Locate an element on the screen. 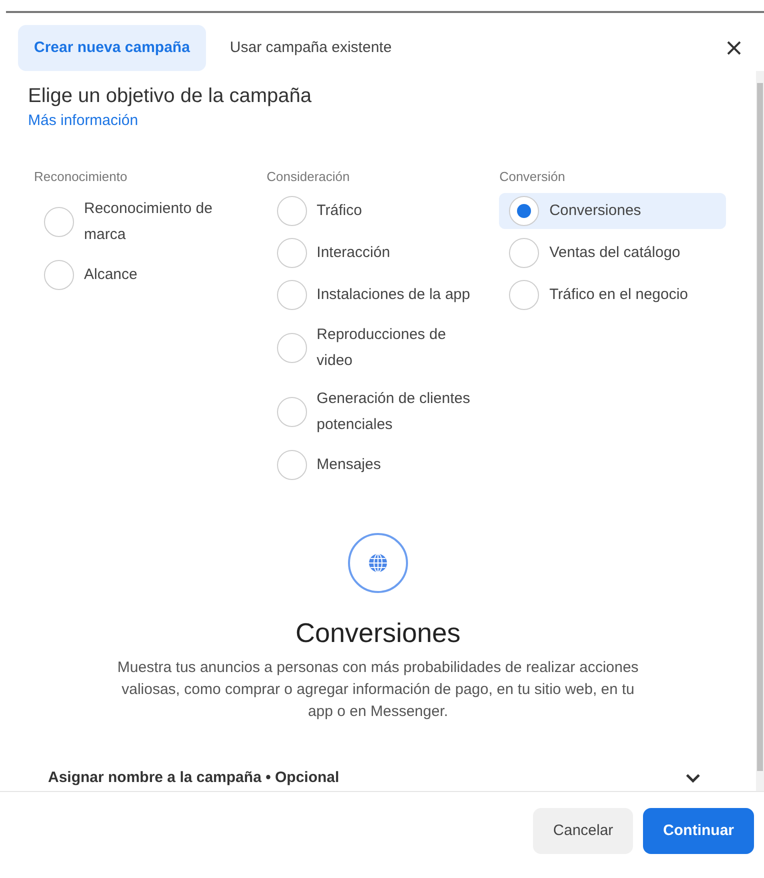 Image resolution: width=764 pixels, height=878 pixels. dialog-heading: Elige un objetivo de la campaña is located at coordinates (170, 96).